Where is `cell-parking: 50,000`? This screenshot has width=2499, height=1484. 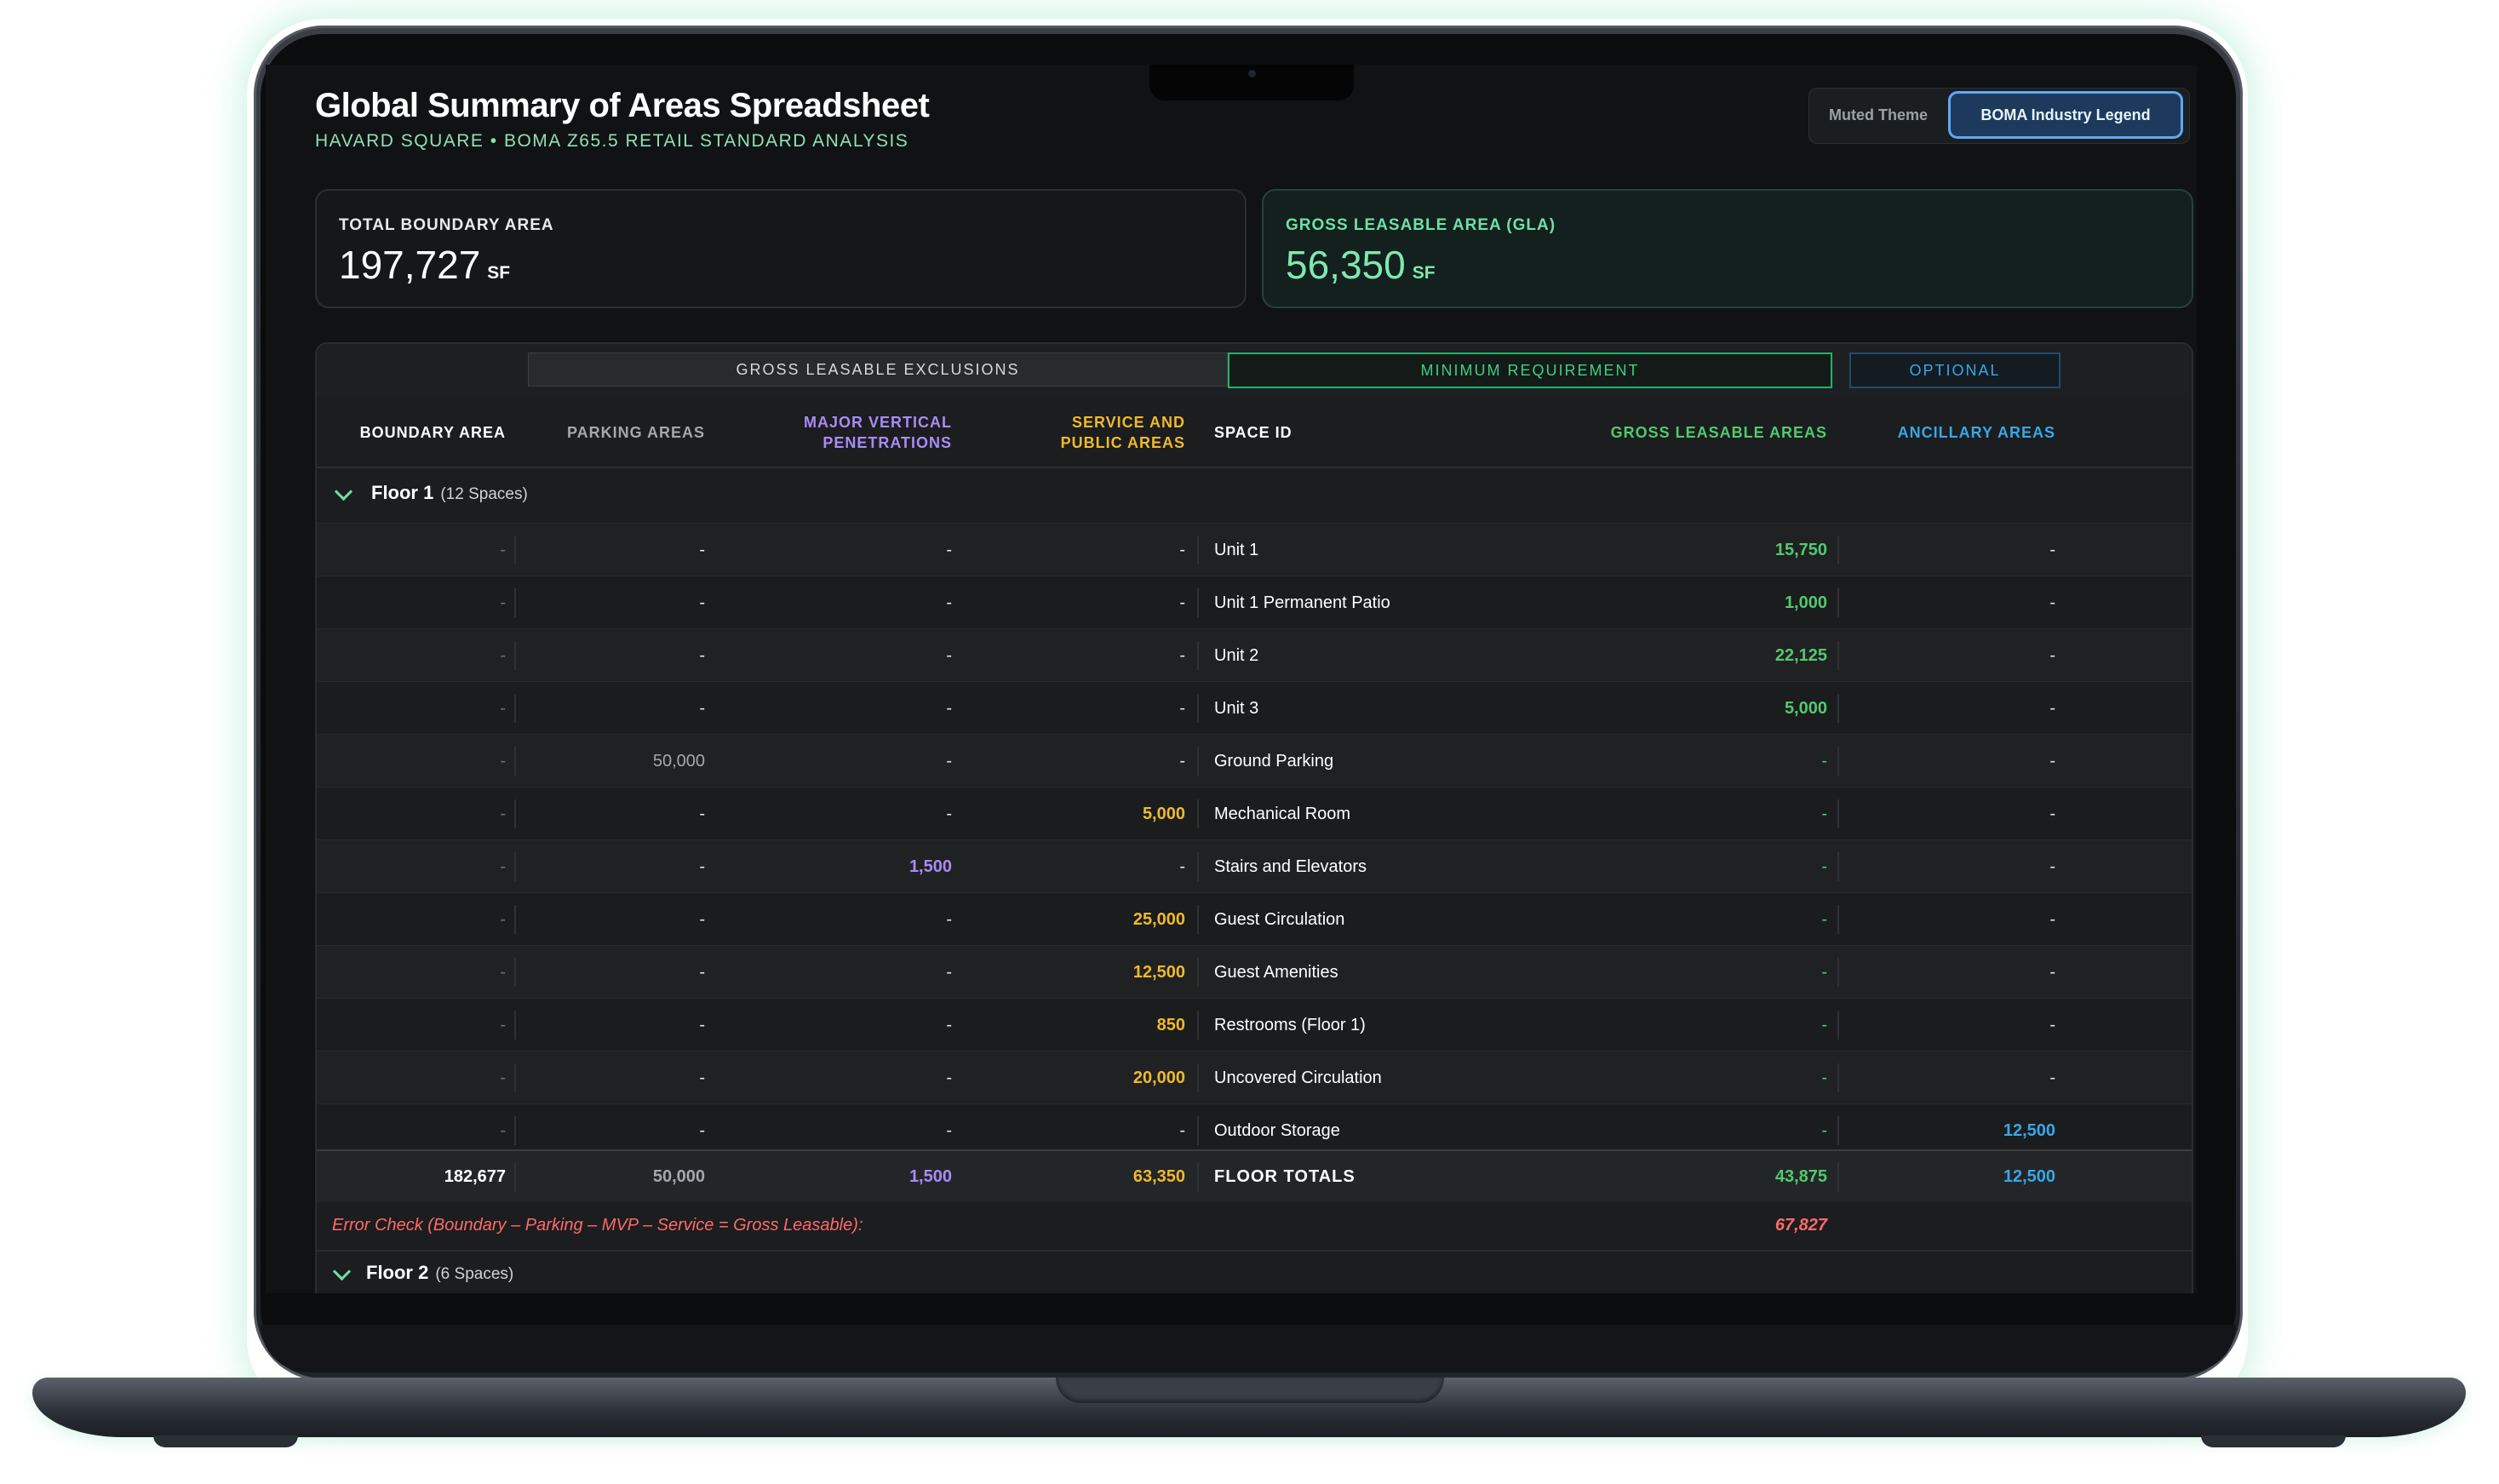
cell-parking: 50,000 is located at coordinates (678, 762).